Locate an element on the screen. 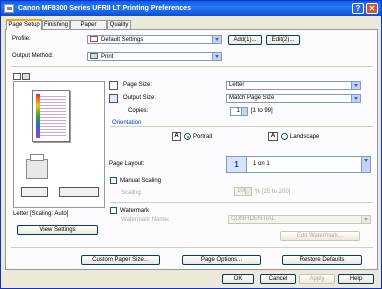 The width and height of the screenshot is (382, 289). output-size-select: Match Page Size is located at coordinates (293, 98).